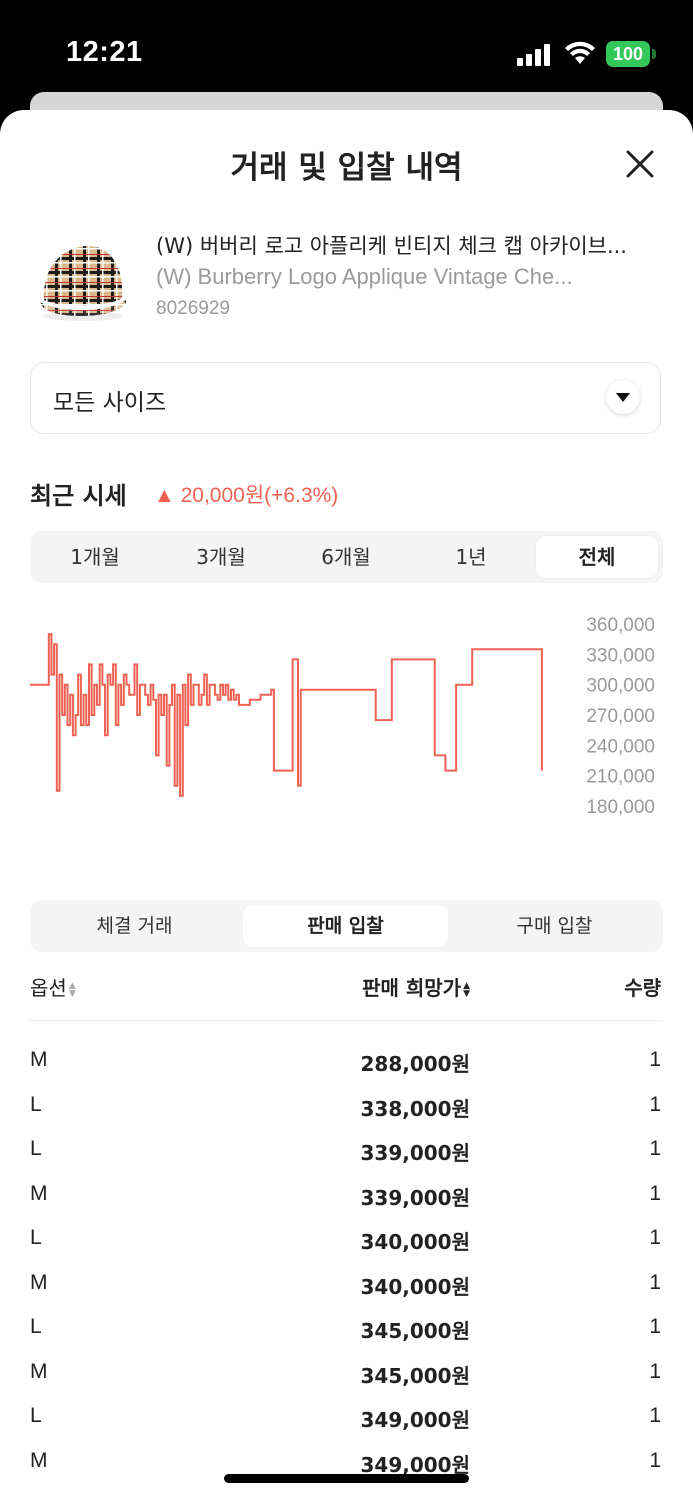  Describe the element at coordinates (193, 308) in the screenshot. I see `product-code: 8026929` at that location.